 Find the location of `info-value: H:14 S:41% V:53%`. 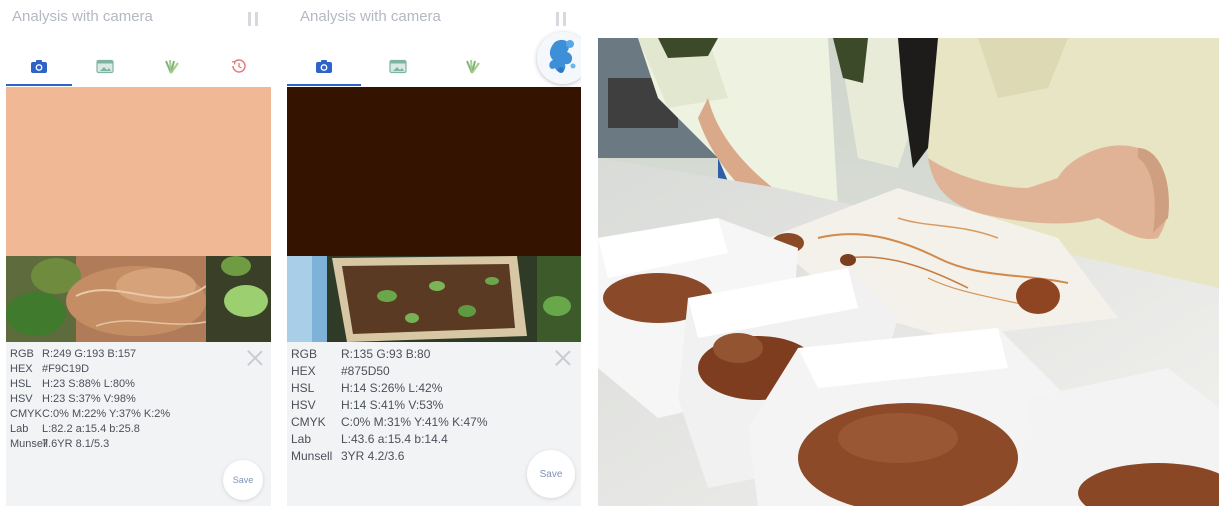

info-value: H:14 S:41% V:53% is located at coordinates (392, 405).